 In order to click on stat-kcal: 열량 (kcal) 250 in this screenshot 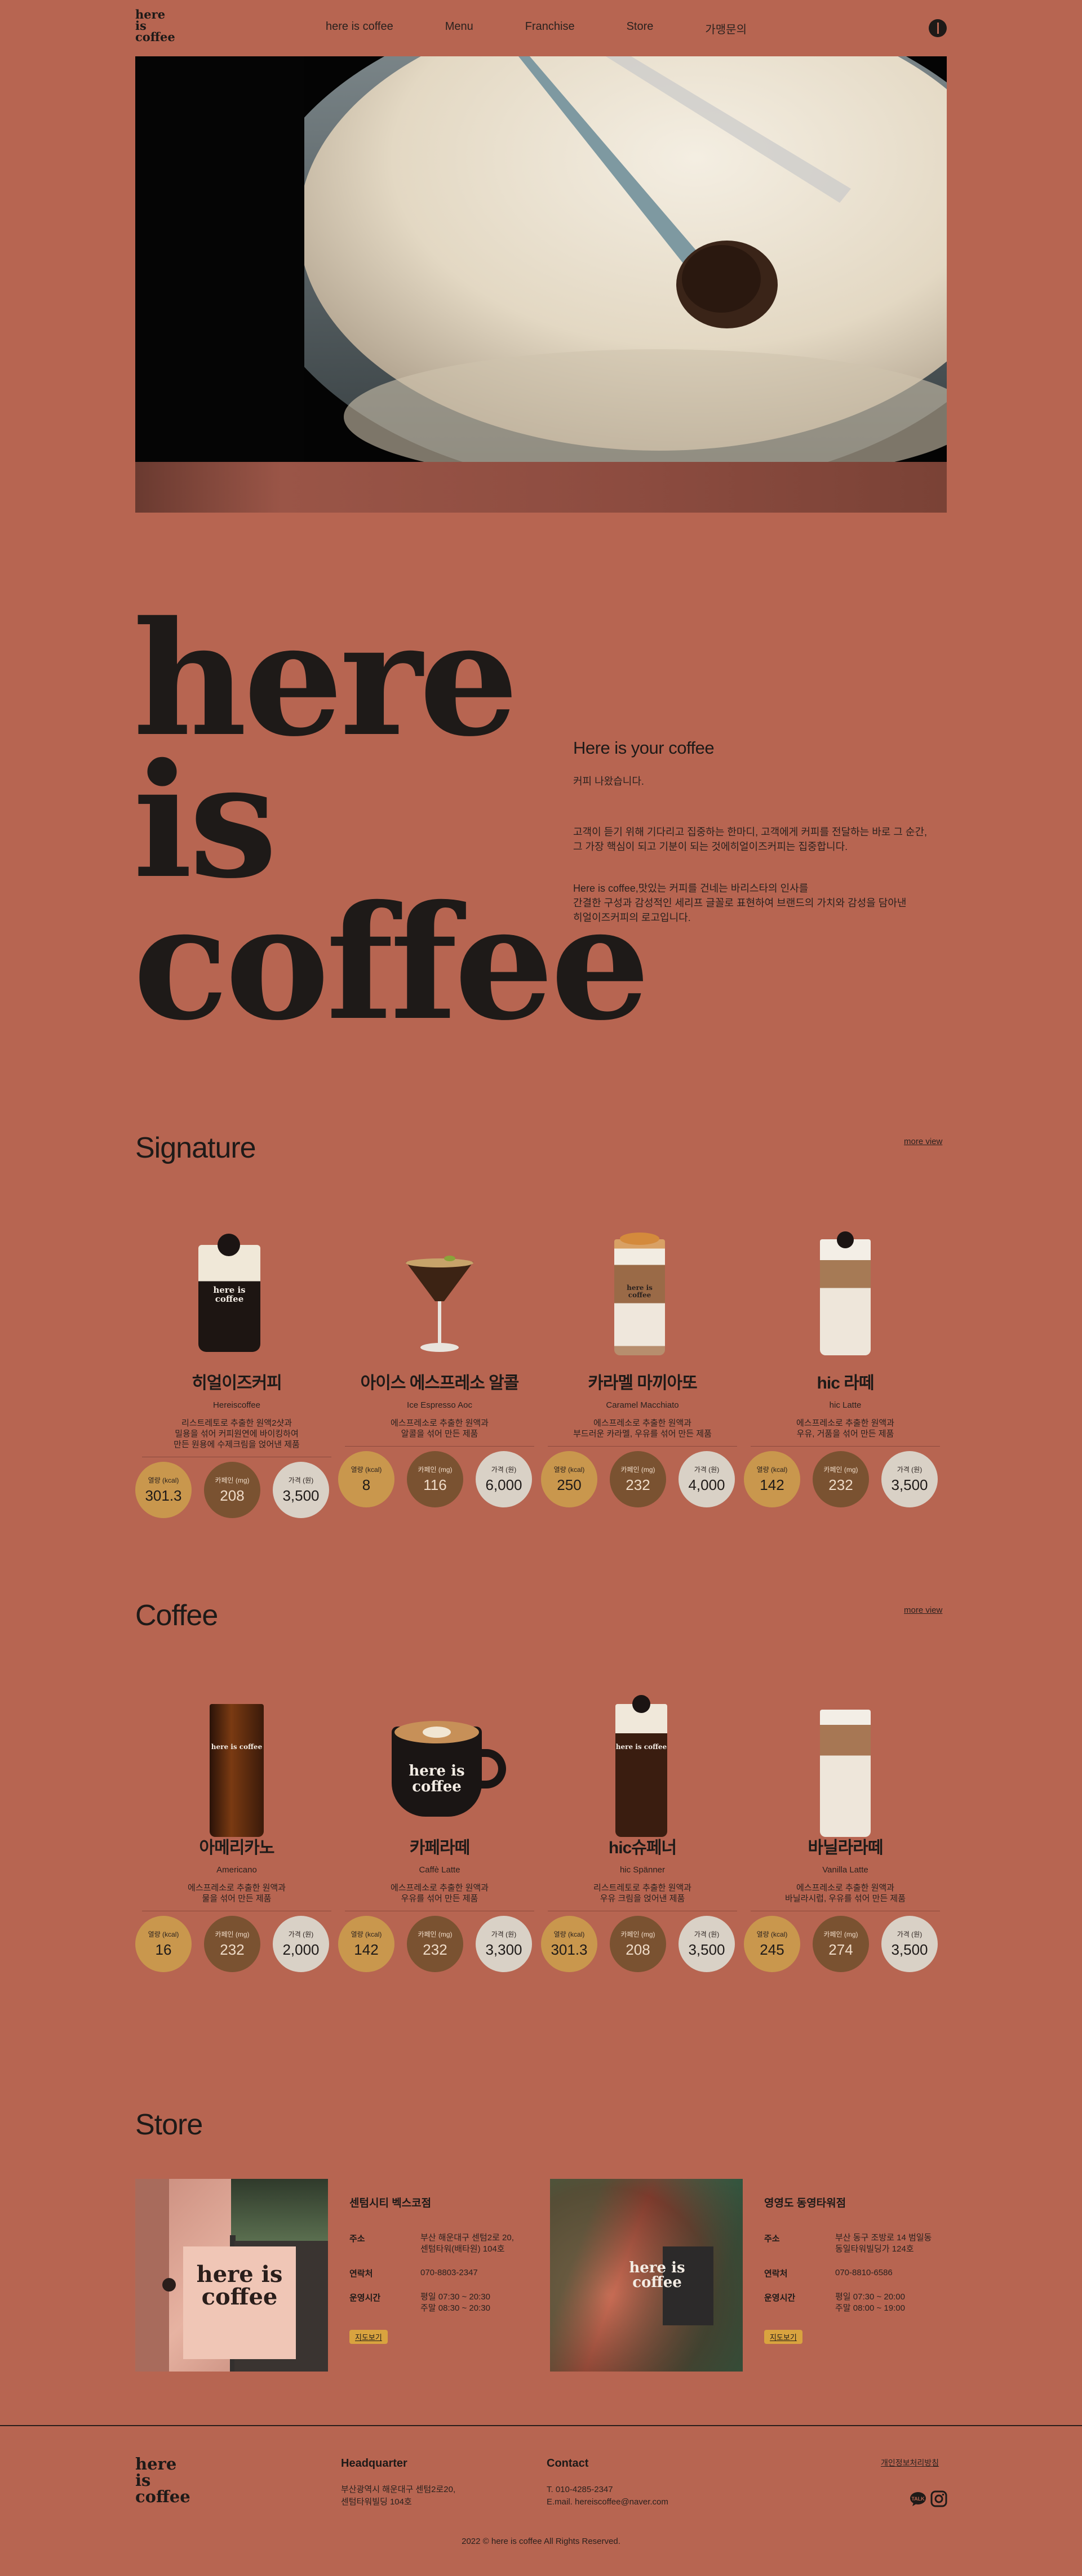, I will do `click(569, 1479)`.